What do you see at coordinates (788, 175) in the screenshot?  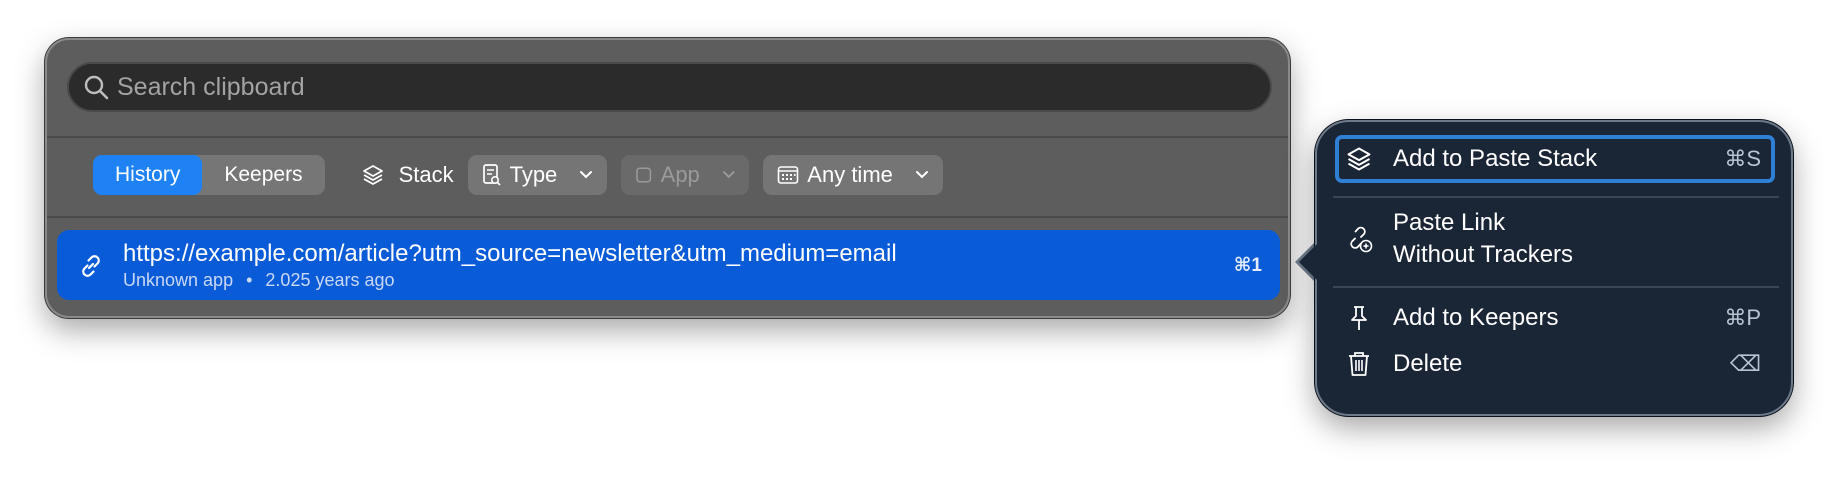 I see `calendar-icon` at bounding box center [788, 175].